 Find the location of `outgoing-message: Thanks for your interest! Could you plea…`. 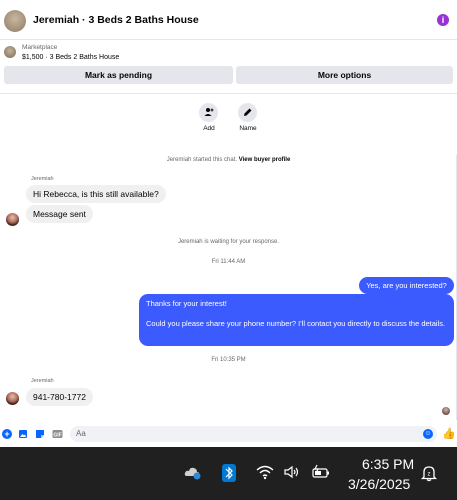

outgoing-message: Thanks for your interest! Could you plea… is located at coordinates (296, 320).